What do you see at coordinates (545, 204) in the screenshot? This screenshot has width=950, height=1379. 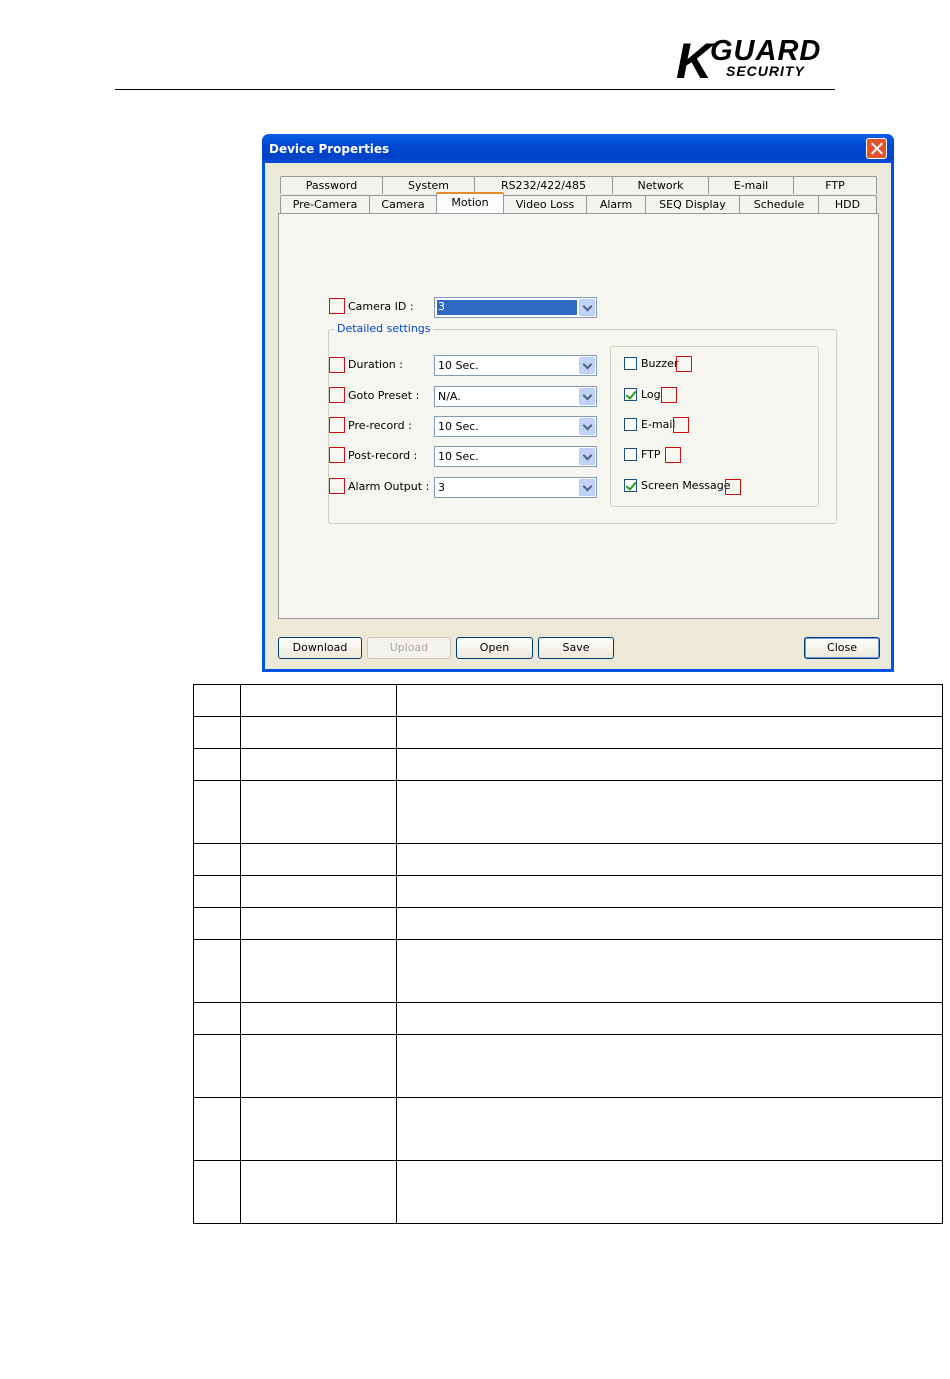 I see `tab-video-loss: Video Loss` at bounding box center [545, 204].